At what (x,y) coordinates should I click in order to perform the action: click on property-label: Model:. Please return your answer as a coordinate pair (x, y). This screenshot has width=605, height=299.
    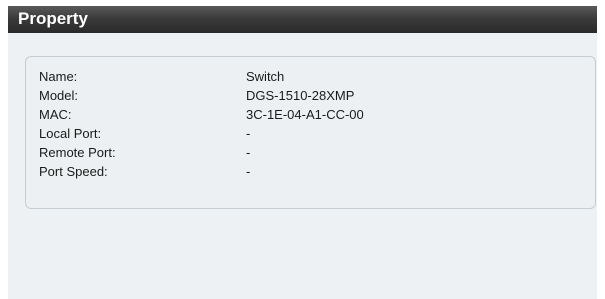
    Looking at the image, I should click on (59, 95).